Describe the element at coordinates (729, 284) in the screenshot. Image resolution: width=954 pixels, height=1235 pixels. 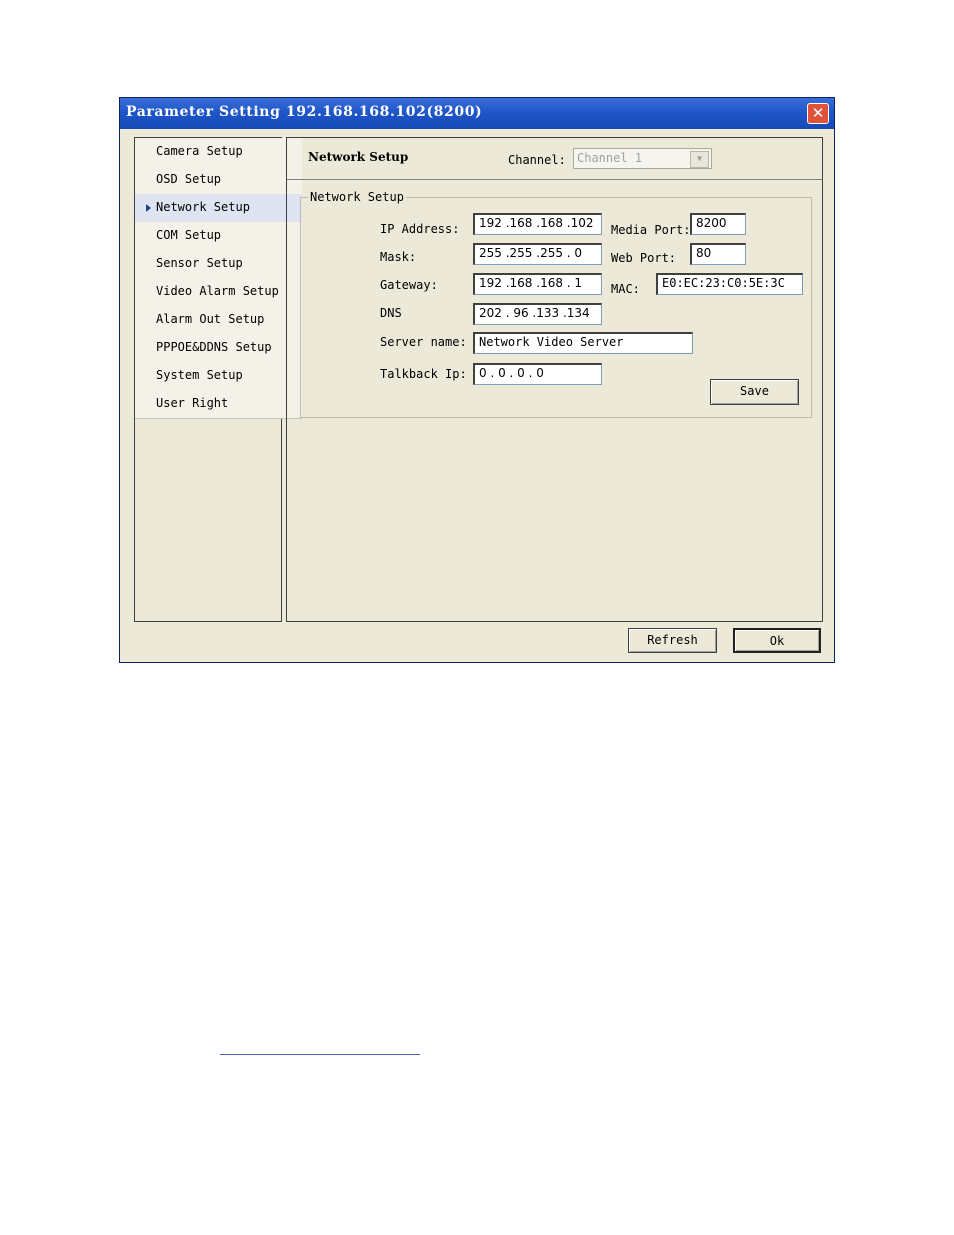
I see `mac-field: E0:EC:23:C0:5E:3C` at that location.